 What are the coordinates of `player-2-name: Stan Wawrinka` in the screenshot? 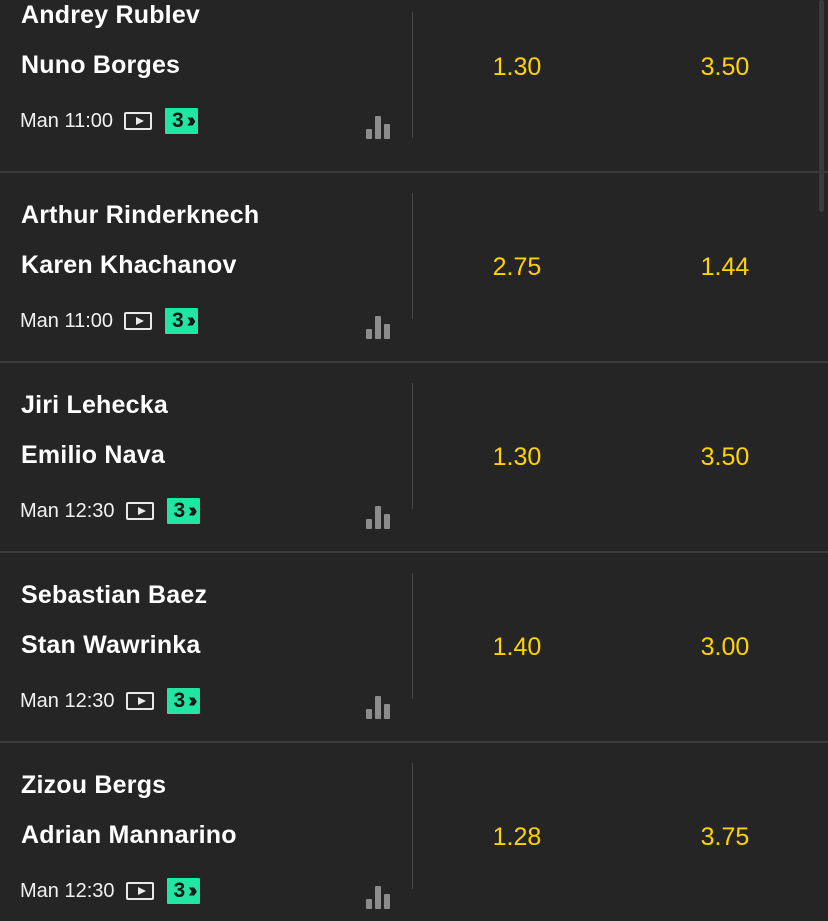 It's located at (111, 645).